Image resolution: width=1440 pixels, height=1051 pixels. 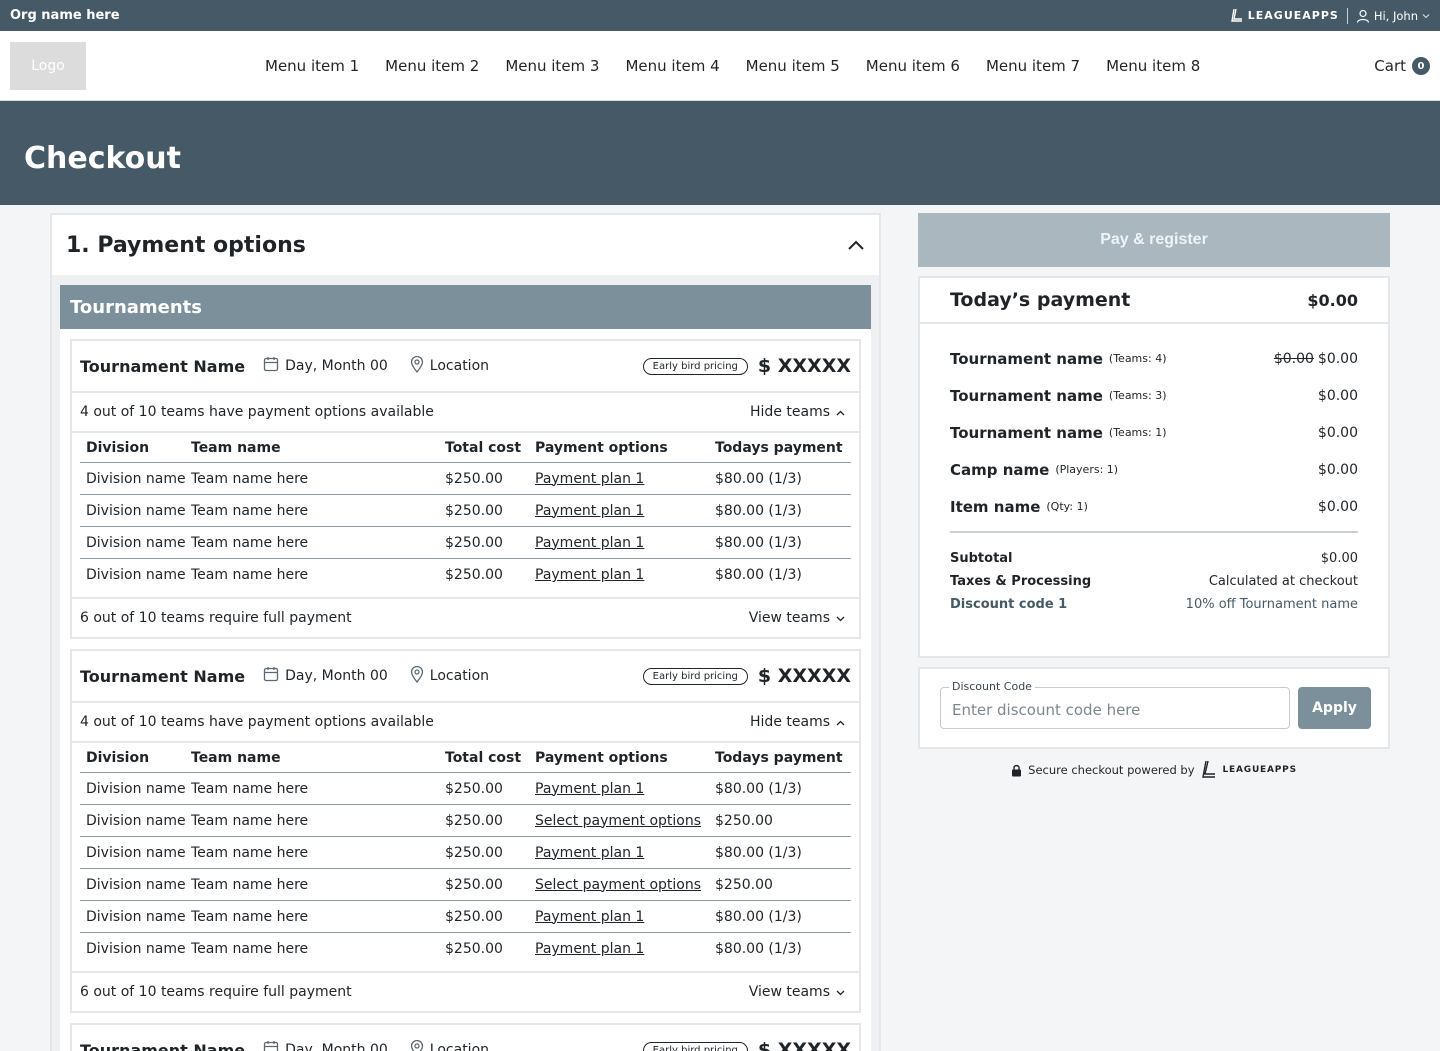 What do you see at coordinates (465, 245) in the screenshot?
I see `payment-options-header: 1. Payment options` at bounding box center [465, 245].